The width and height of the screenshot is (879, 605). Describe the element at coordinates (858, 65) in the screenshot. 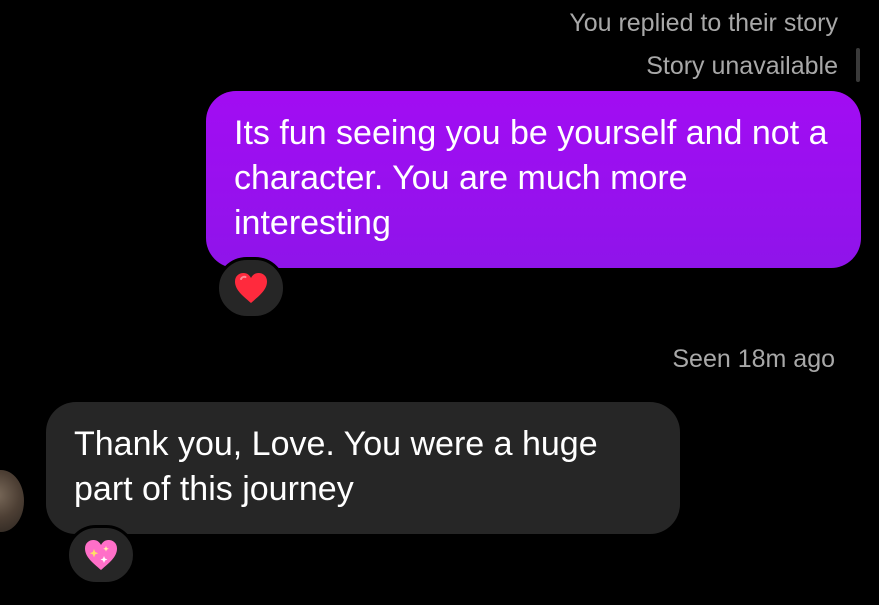

I see `story-reply-indicator-bar` at that location.